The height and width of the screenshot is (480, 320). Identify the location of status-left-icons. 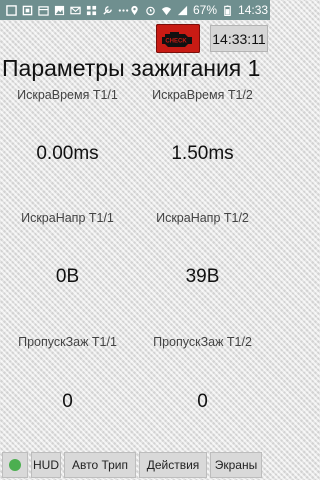
(67, 10).